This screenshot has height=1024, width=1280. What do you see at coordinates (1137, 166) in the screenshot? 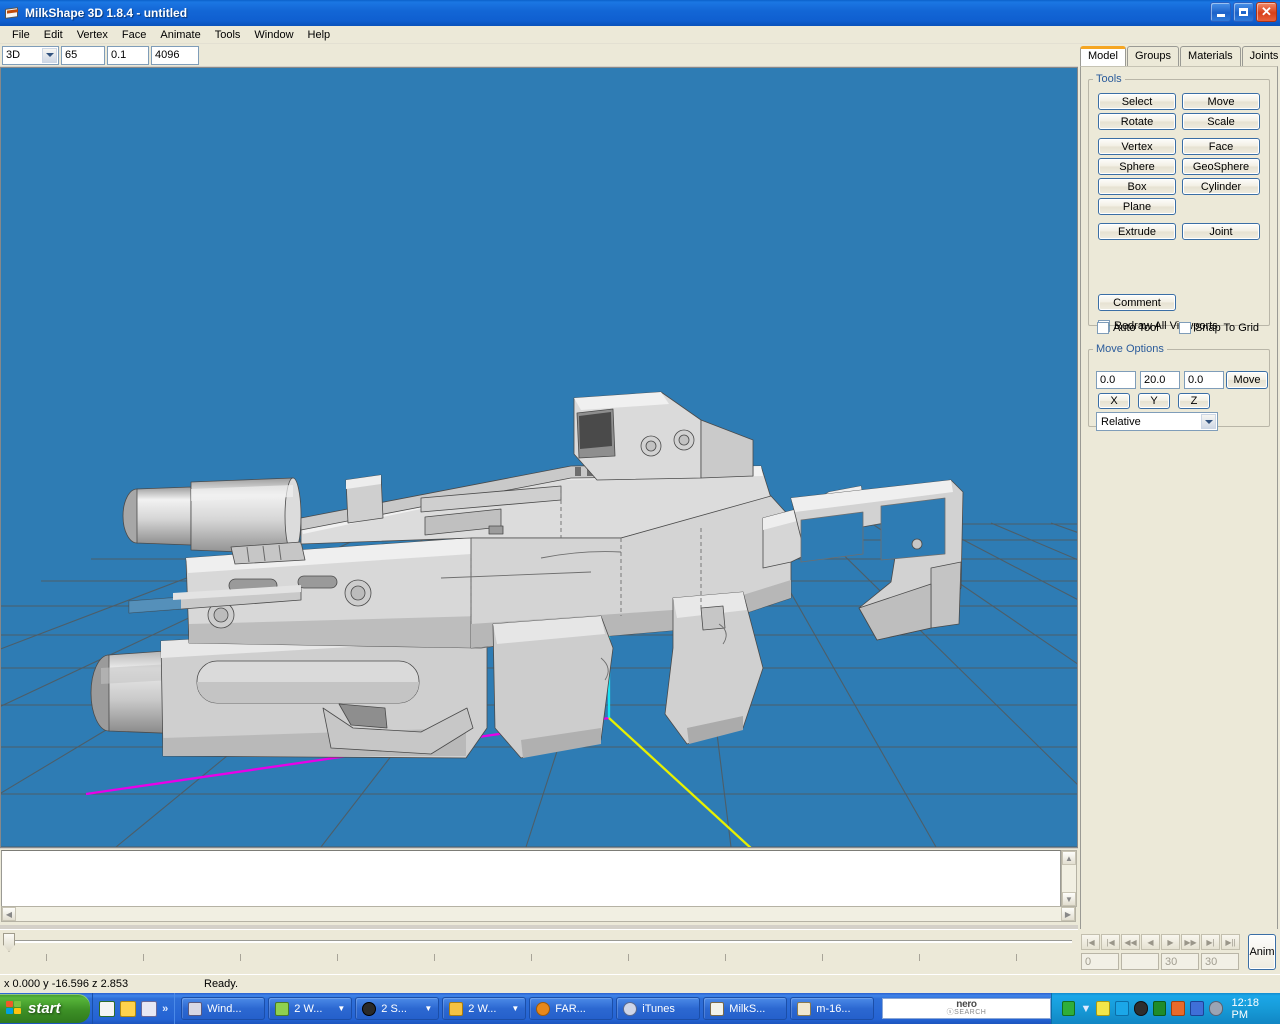
I see `sphere-button: Sphere` at bounding box center [1137, 166].